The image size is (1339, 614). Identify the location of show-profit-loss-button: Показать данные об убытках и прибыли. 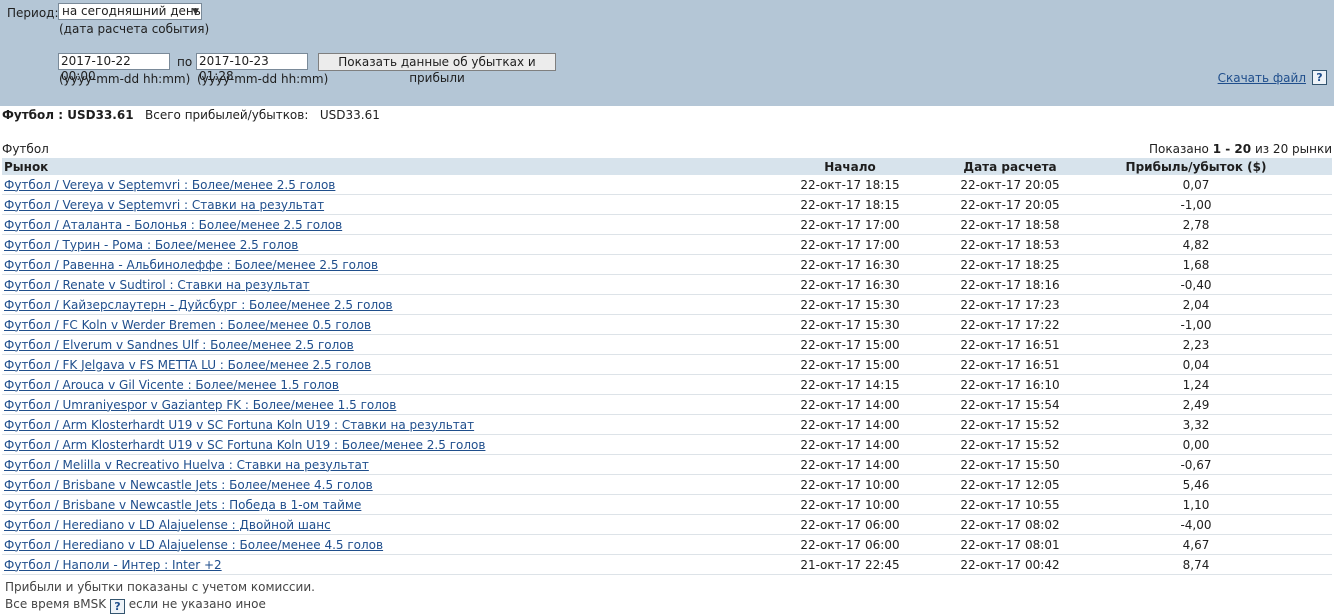
(437, 69).